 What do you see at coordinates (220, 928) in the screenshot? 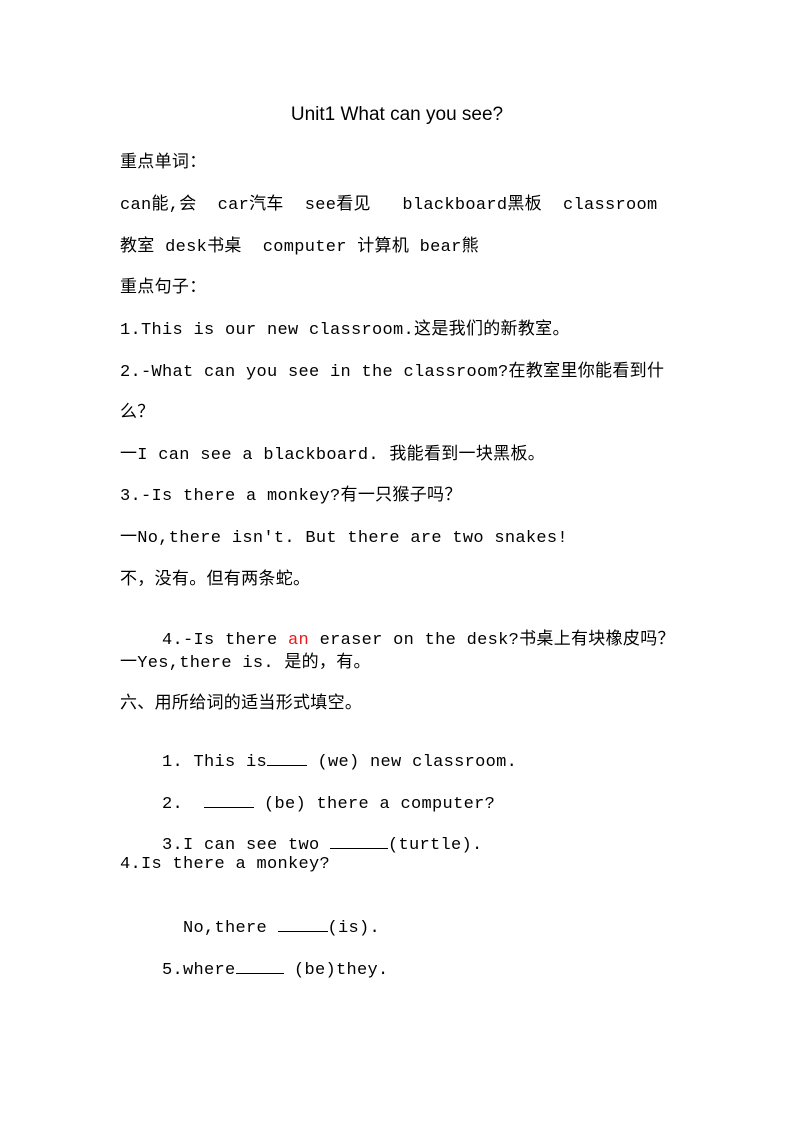
I see `exercise-4-pre: No,there` at bounding box center [220, 928].